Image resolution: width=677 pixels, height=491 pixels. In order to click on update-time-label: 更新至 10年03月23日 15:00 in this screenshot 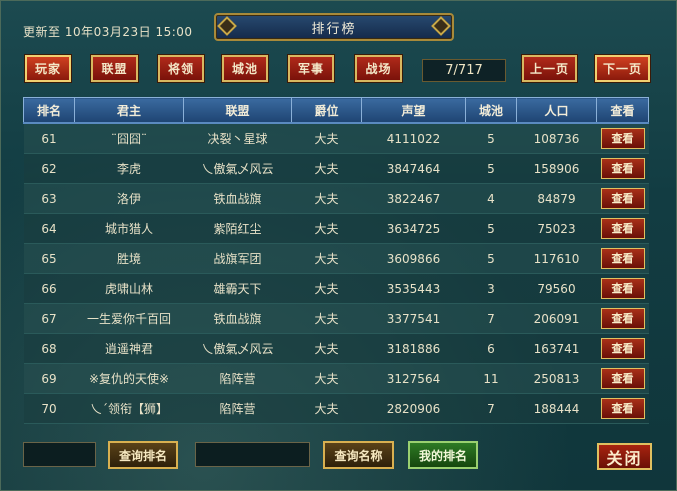, I will do `click(108, 32)`.